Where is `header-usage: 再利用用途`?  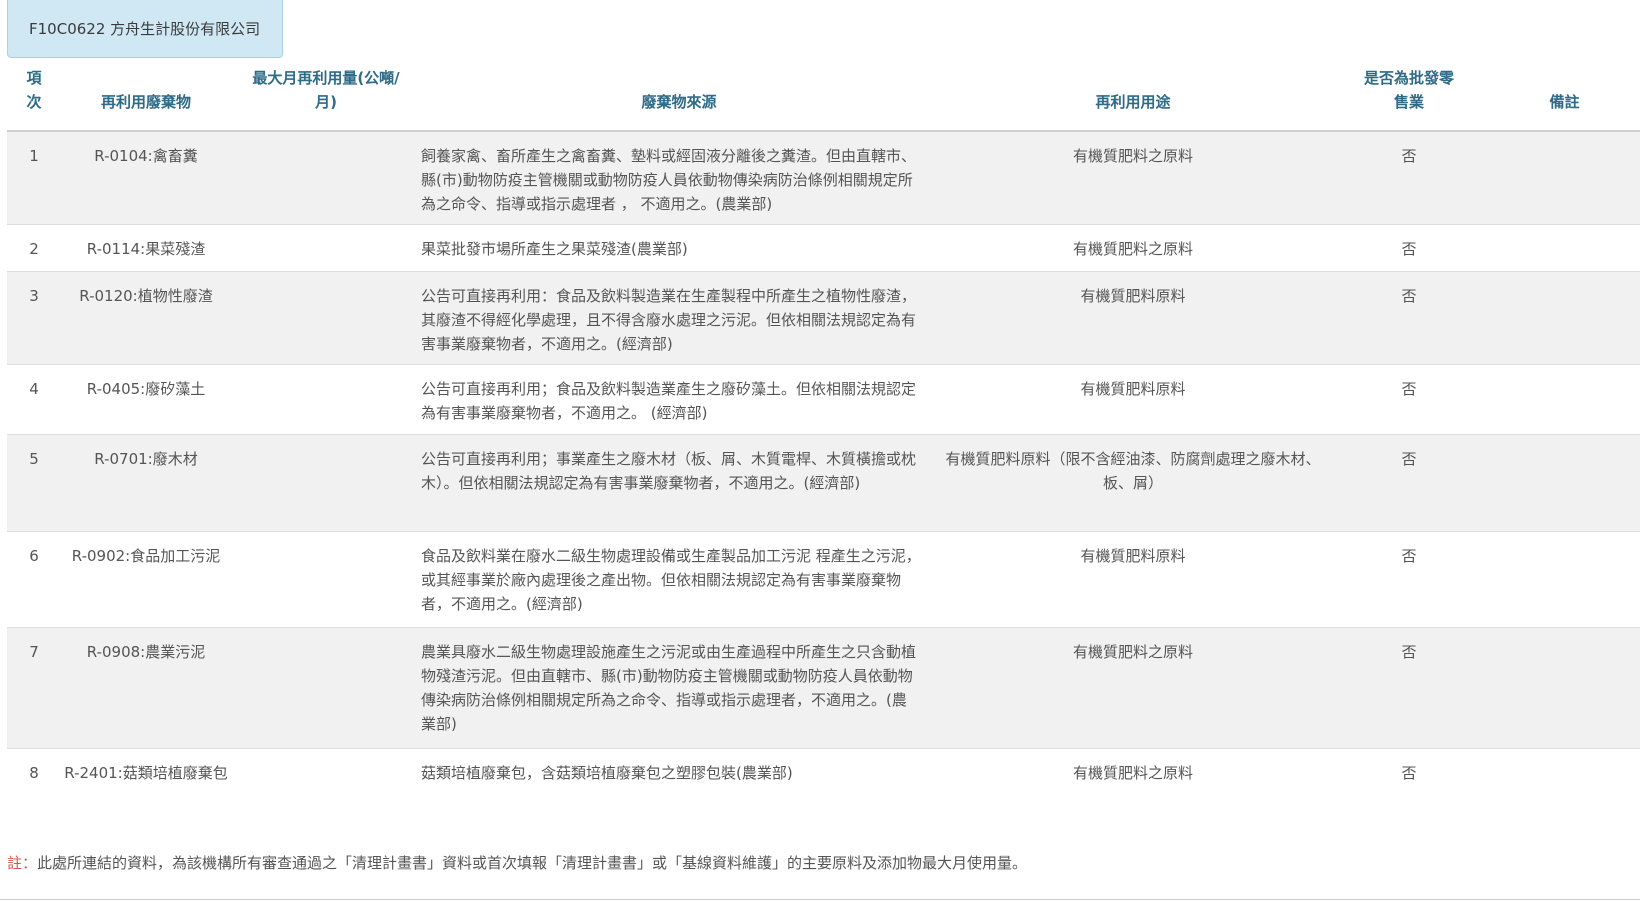
header-usage: 再利用用途 is located at coordinates (1133, 102).